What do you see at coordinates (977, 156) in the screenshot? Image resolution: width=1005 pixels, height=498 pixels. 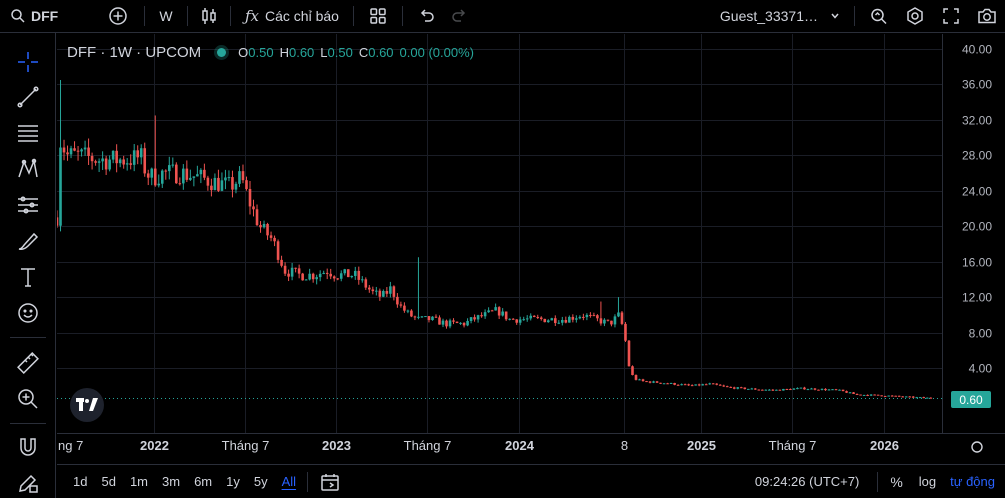 I see `y-tick-label: 28.00` at bounding box center [977, 156].